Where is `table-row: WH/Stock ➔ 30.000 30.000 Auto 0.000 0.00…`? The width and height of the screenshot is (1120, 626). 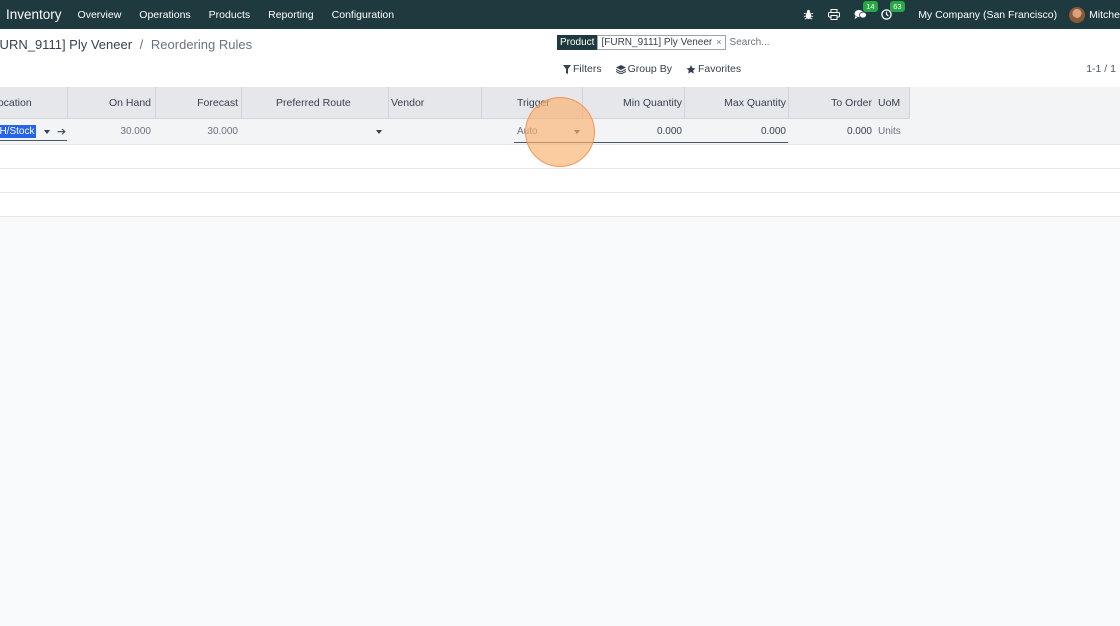
table-row: WH/Stock ➔ 30.000 30.000 Auto 0.000 0.00… is located at coordinates (560, 132).